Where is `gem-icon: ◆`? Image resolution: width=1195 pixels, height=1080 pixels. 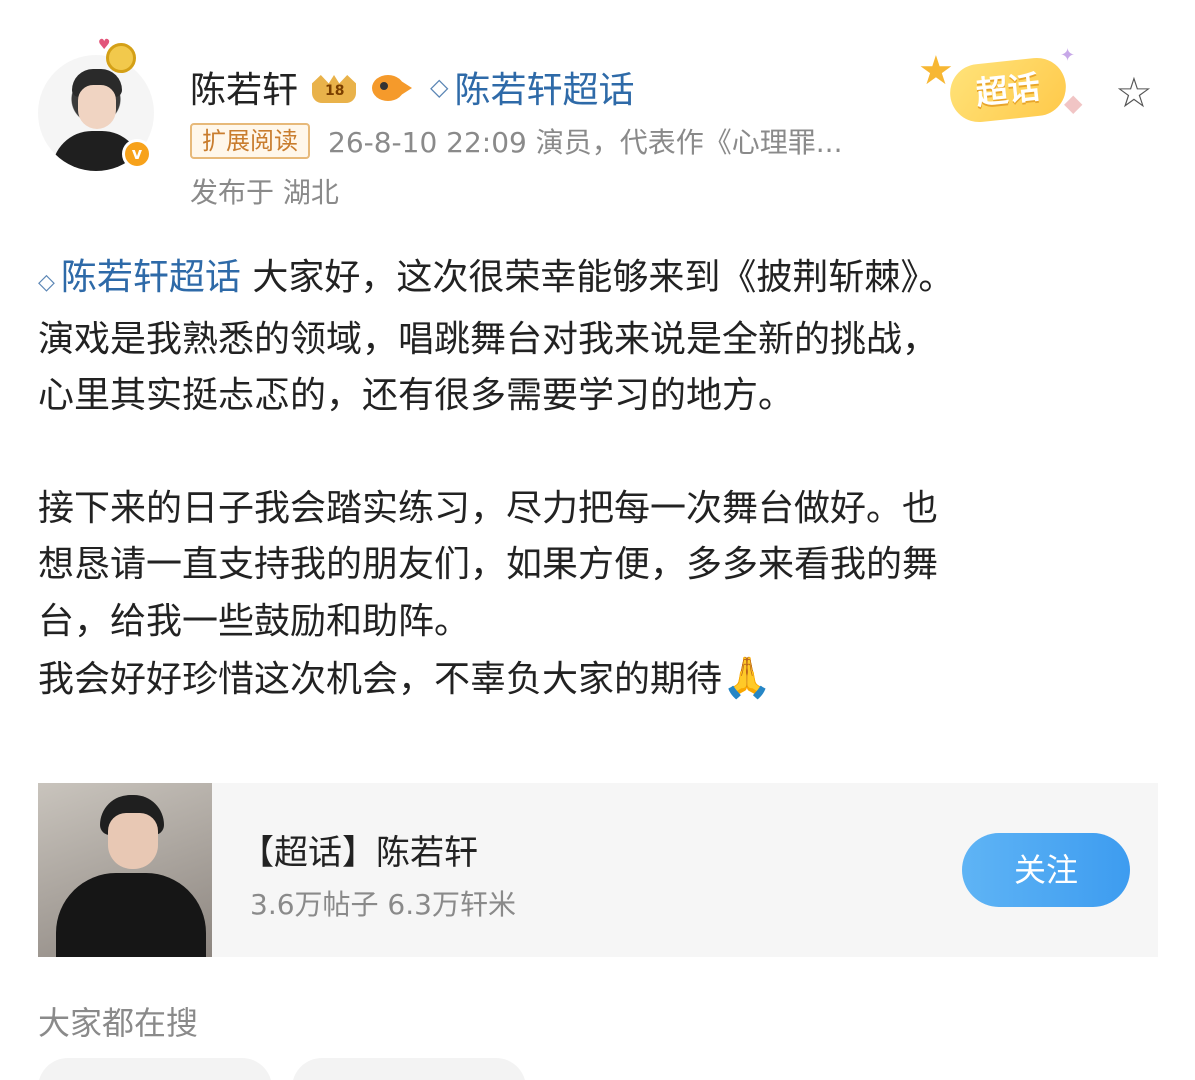 gem-icon: ◆ is located at coordinates (1073, 103).